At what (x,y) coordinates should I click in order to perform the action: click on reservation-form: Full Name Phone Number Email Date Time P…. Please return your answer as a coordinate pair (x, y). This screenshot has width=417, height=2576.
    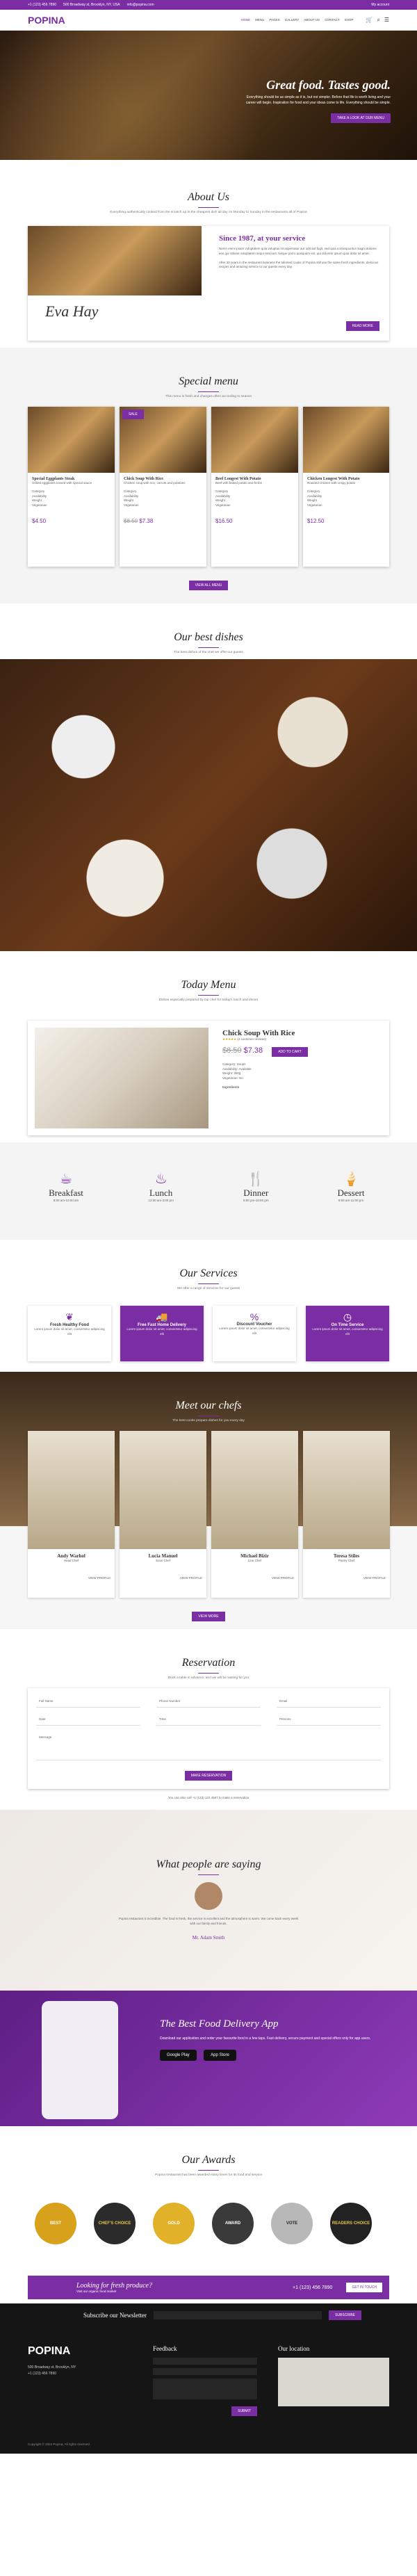
    Looking at the image, I should click on (208, 1738).